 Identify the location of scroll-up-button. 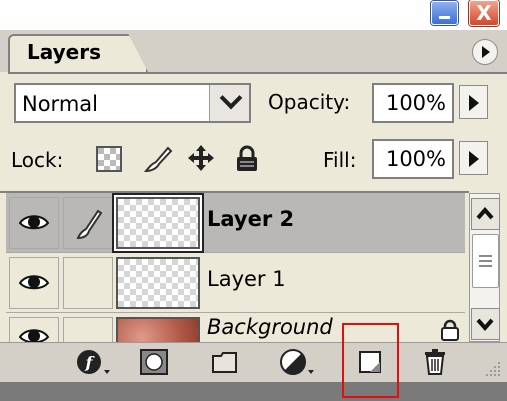
(485, 214).